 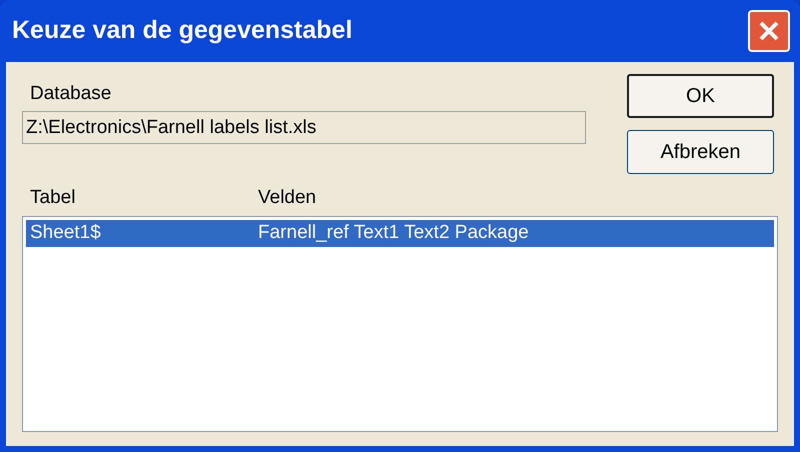 What do you see at coordinates (182, 30) in the screenshot?
I see `window-title: Keuze van de gegevenstabel` at bounding box center [182, 30].